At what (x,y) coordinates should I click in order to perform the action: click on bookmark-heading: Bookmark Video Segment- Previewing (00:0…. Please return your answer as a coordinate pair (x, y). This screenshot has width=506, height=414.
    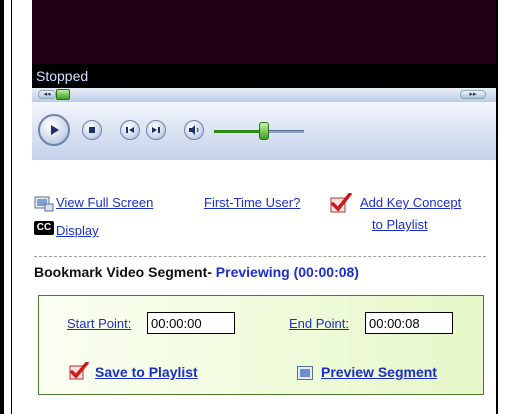
    Looking at the image, I should click on (196, 272).